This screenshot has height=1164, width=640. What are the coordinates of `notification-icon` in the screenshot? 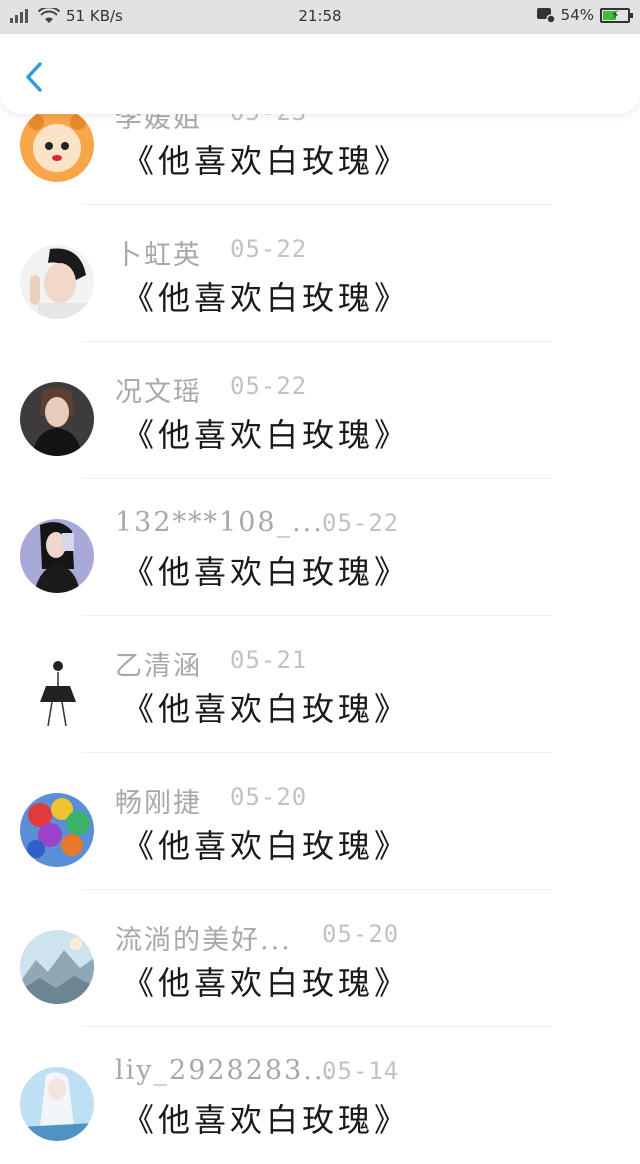 It's located at (545, 15).